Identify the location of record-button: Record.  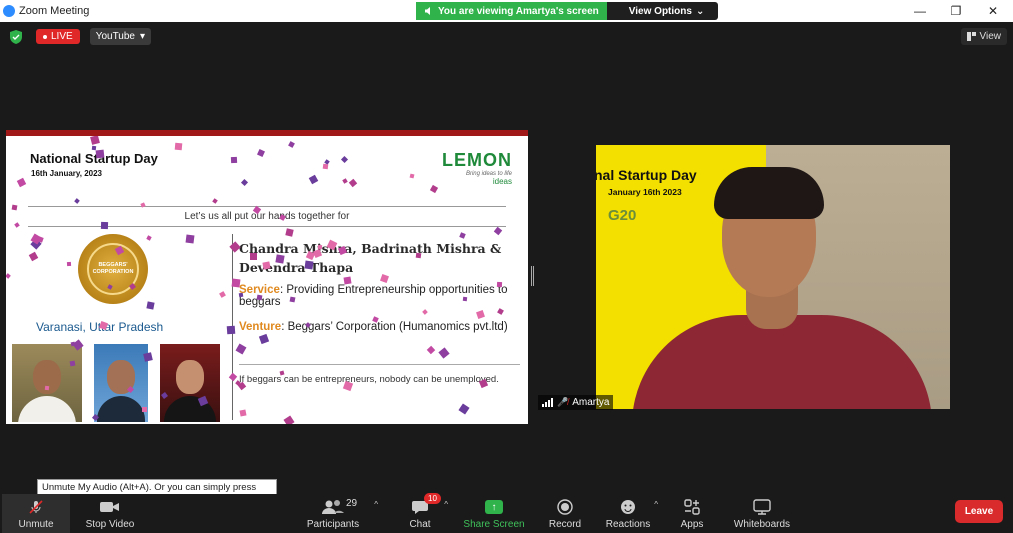
(565, 513).